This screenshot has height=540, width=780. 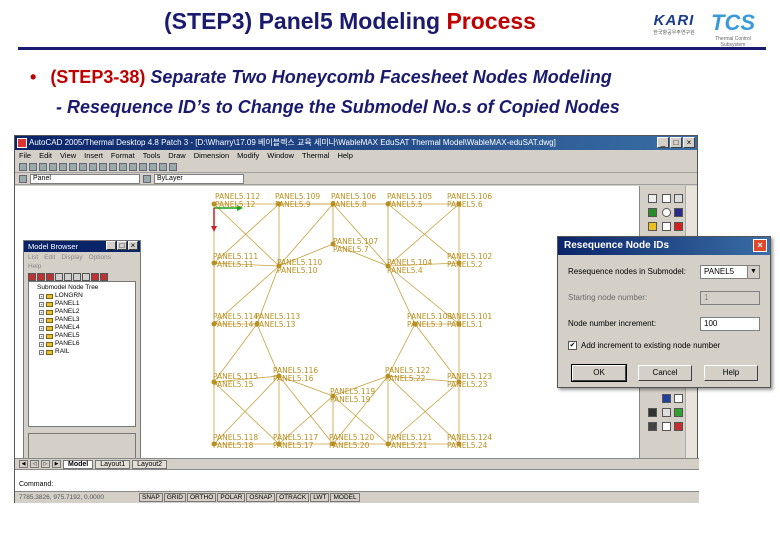 I want to click on add-increment-checkbox: ✔, so click(x=572, y=345).